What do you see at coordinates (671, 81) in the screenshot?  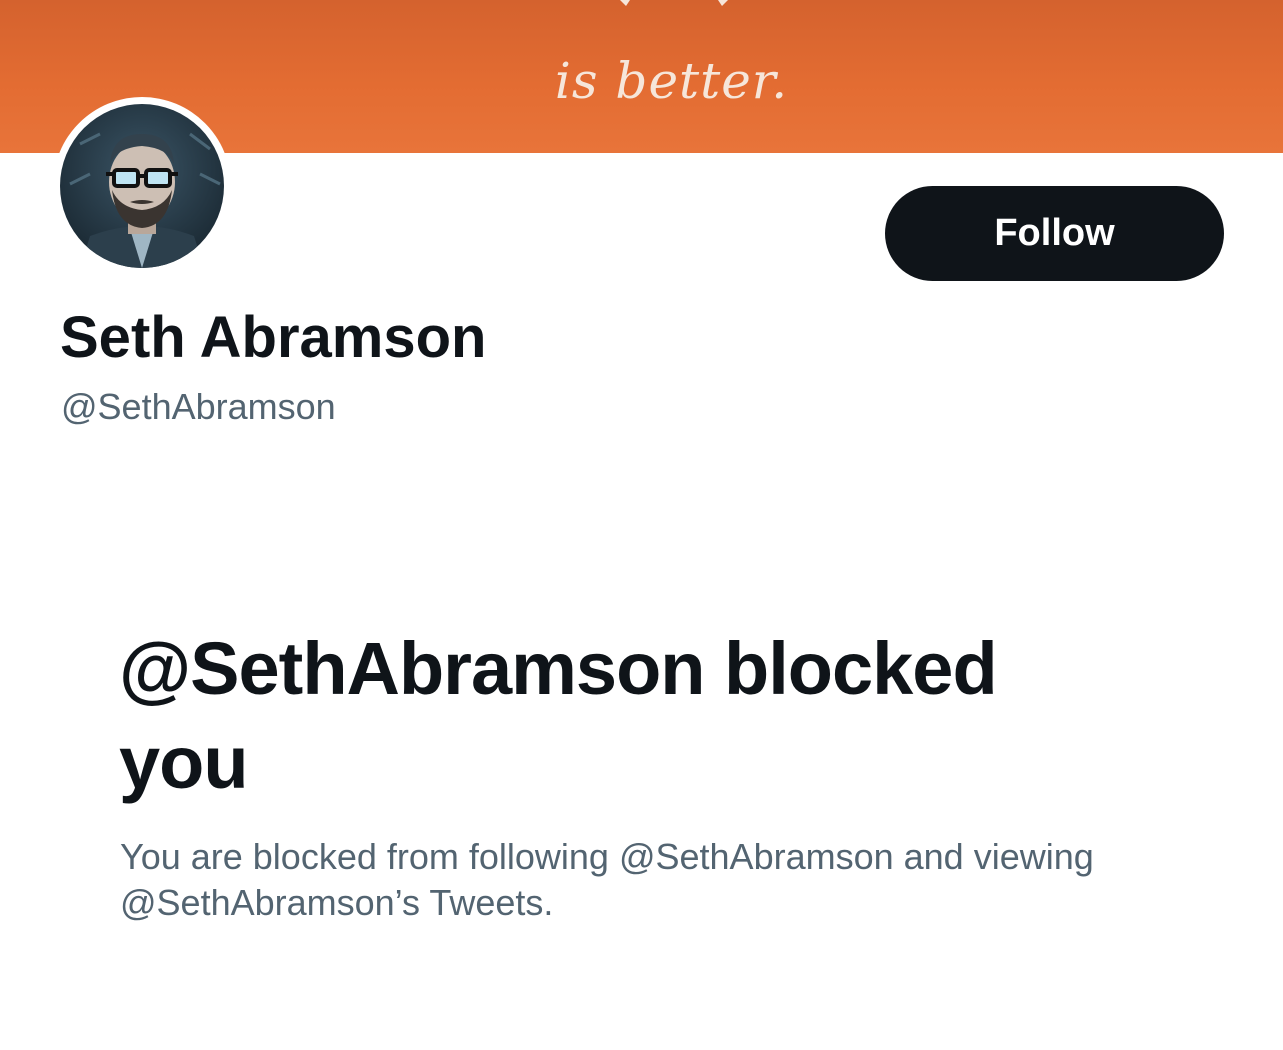 I see `banner-tagline: is better.` at bounding box center [671, 81].